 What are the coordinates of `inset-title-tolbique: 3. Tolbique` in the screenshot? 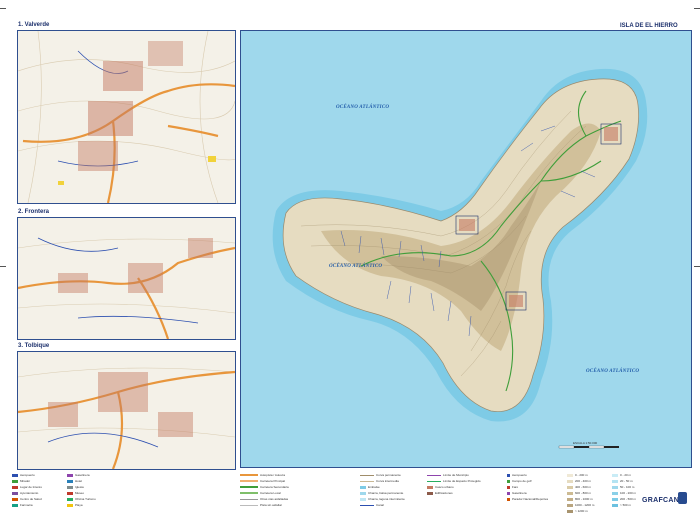 It's located at (34, 346).